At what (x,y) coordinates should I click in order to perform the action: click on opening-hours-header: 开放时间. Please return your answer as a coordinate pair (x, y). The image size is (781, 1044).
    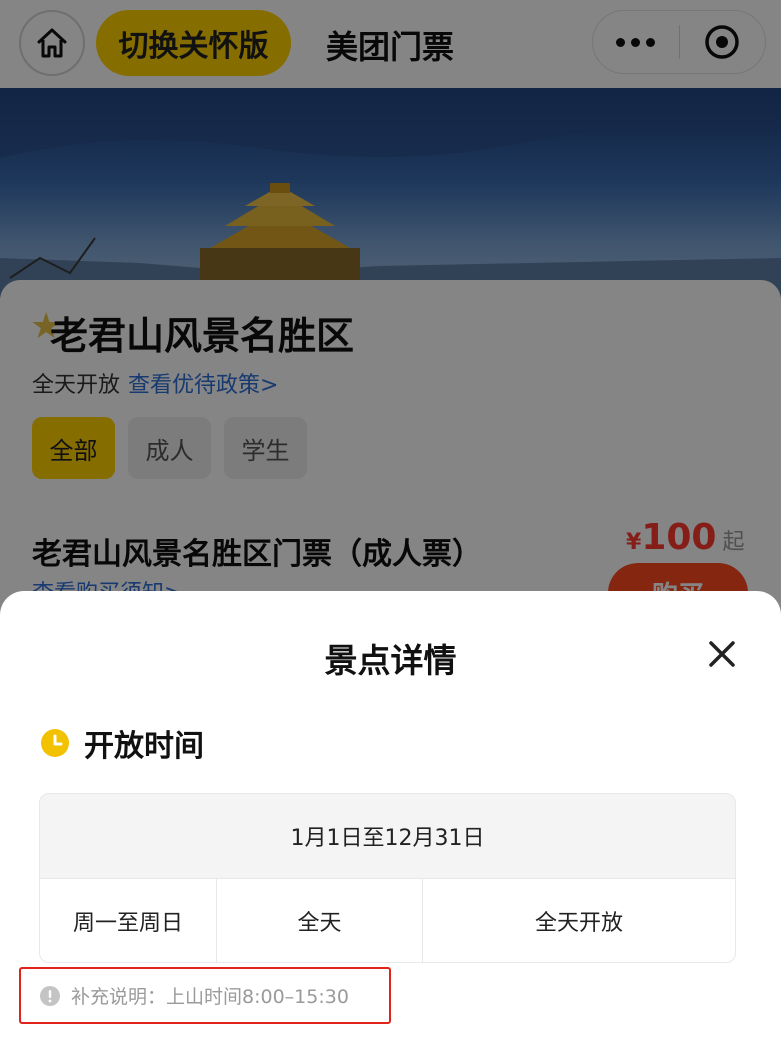
    Looking at the image, I should click on (122, 743).